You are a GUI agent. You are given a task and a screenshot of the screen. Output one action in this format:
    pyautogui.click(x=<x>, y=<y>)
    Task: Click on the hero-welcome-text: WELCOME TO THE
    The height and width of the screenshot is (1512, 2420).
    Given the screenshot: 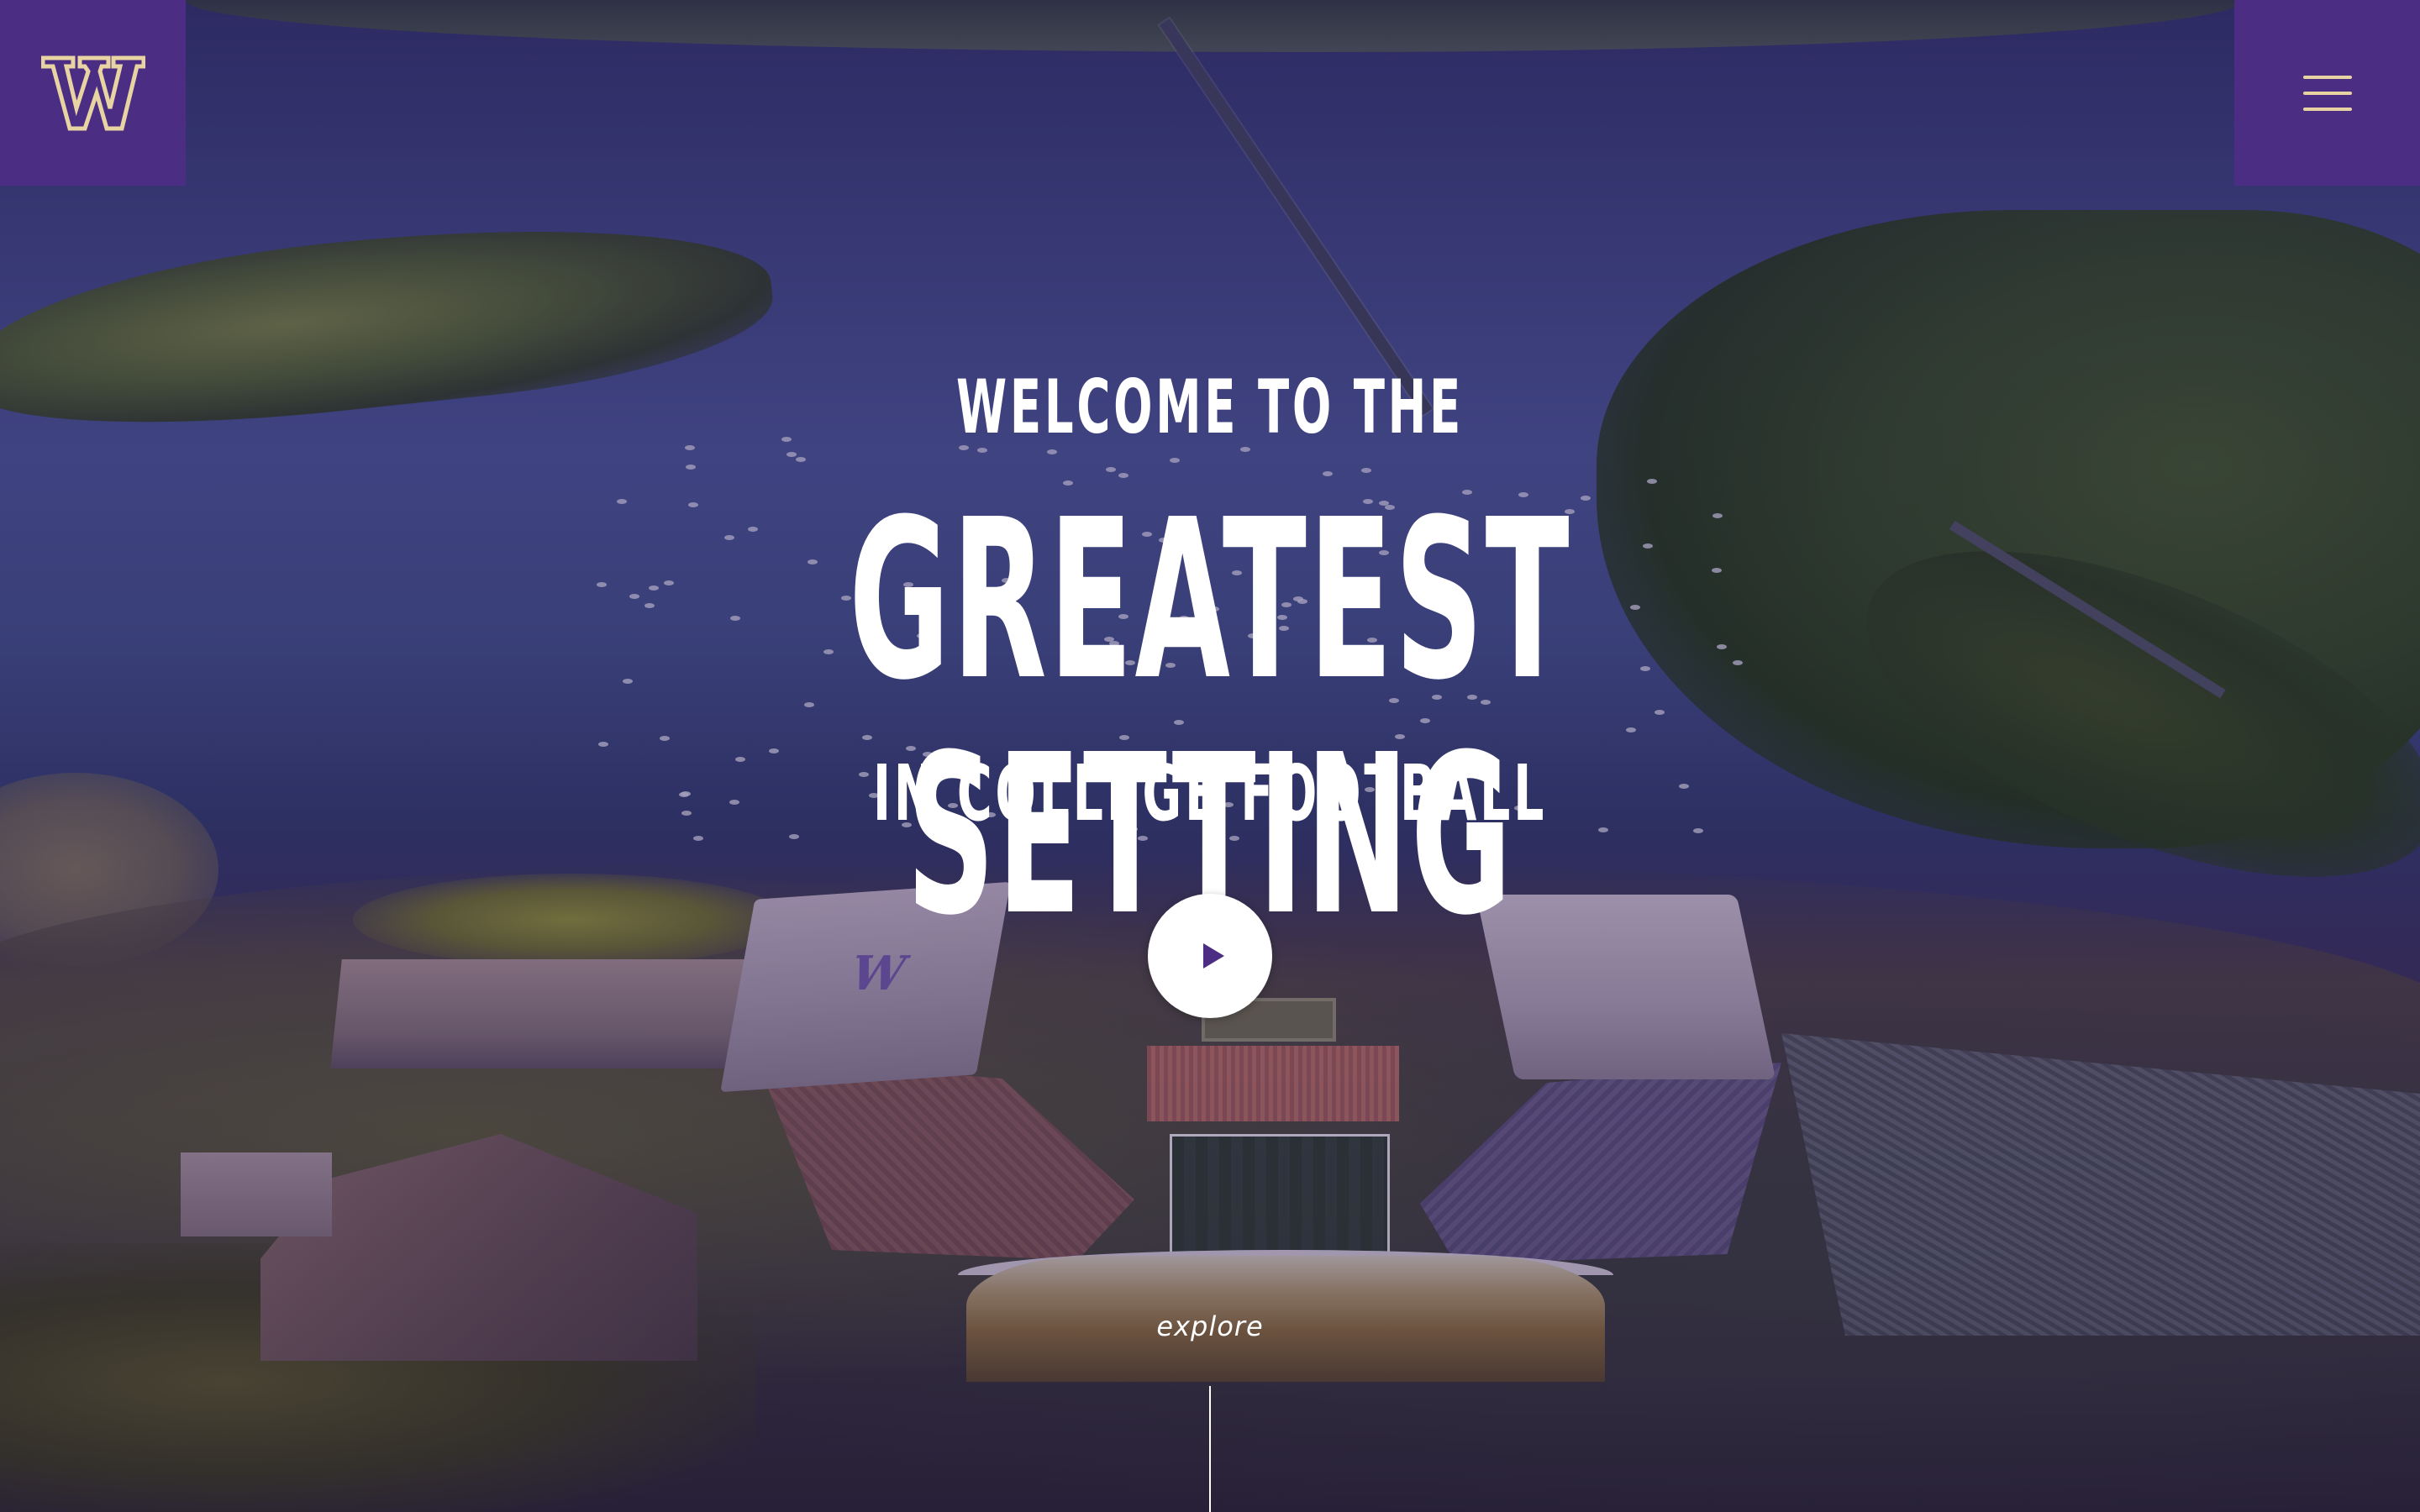 What is the action you would take?
    pyautogui.click(x=1210, y=407)
    